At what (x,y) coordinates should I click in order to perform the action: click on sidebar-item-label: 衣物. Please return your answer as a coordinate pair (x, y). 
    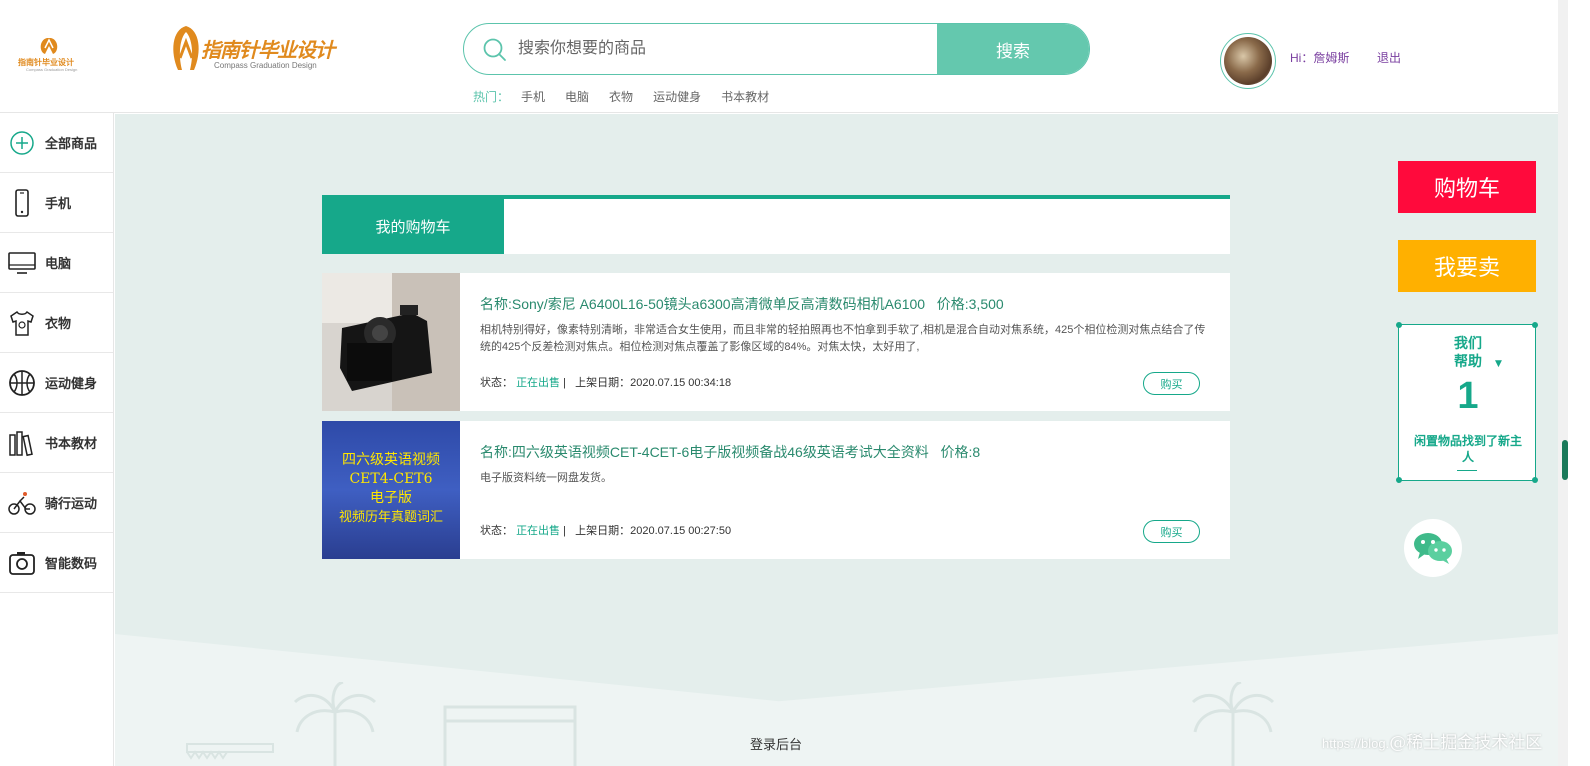
    Looking at the image, I should click on (58, 323).